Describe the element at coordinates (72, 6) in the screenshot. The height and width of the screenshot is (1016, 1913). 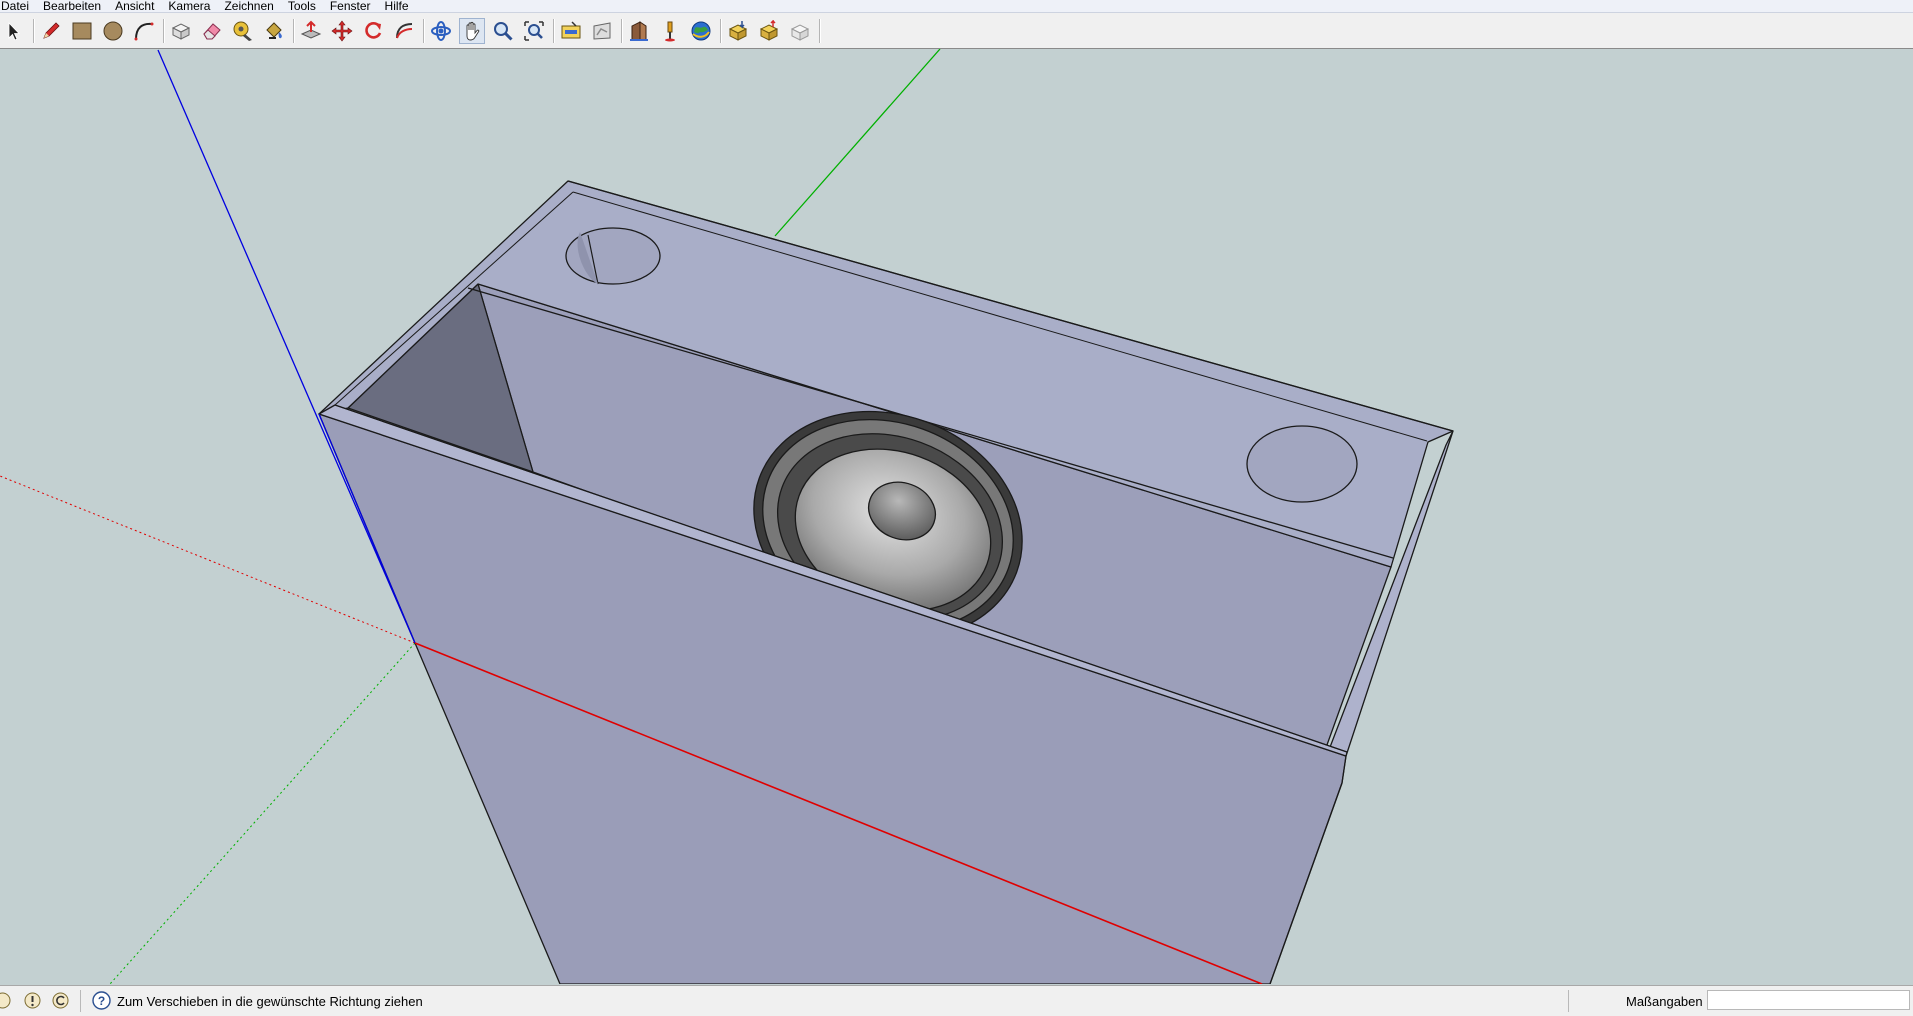
I see `menu-edit: Bearbeiten` at that location.